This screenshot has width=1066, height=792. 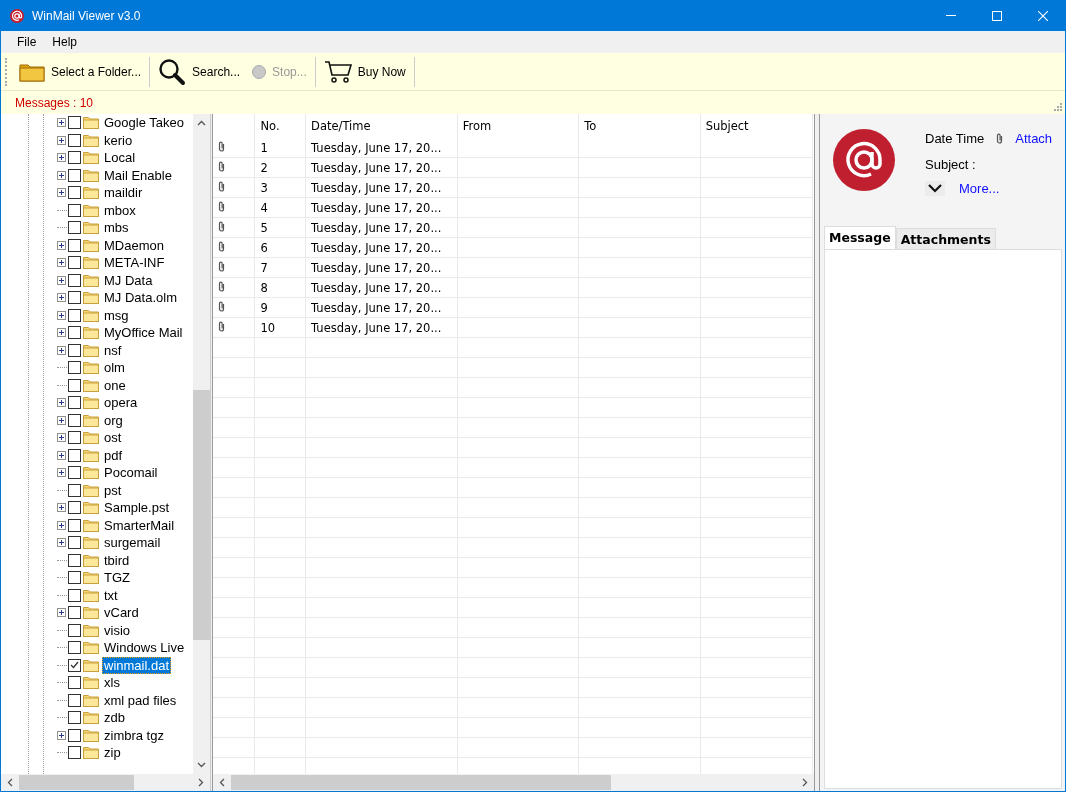 I want to click on folder-label: MJ Data.olm, so click(x=140, y=298).